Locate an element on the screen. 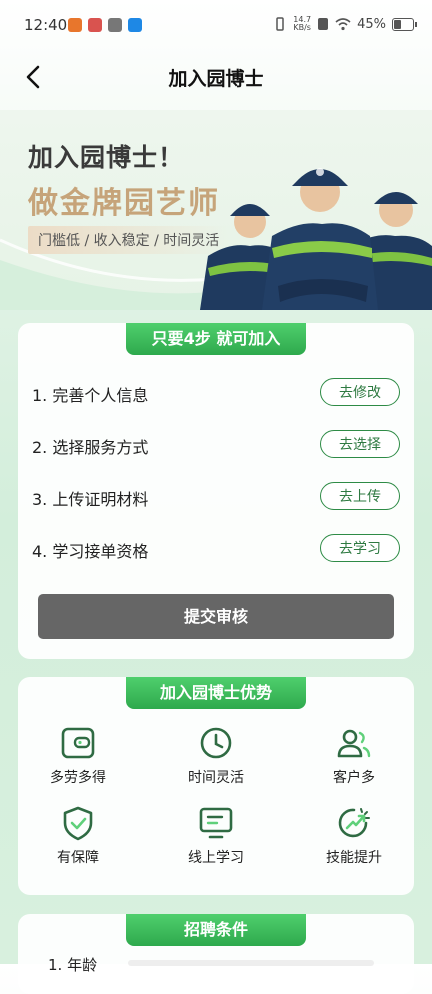 This screenshot has height=994, width=432. advantage-label: 有保障 is located at coordinates (78, 858).